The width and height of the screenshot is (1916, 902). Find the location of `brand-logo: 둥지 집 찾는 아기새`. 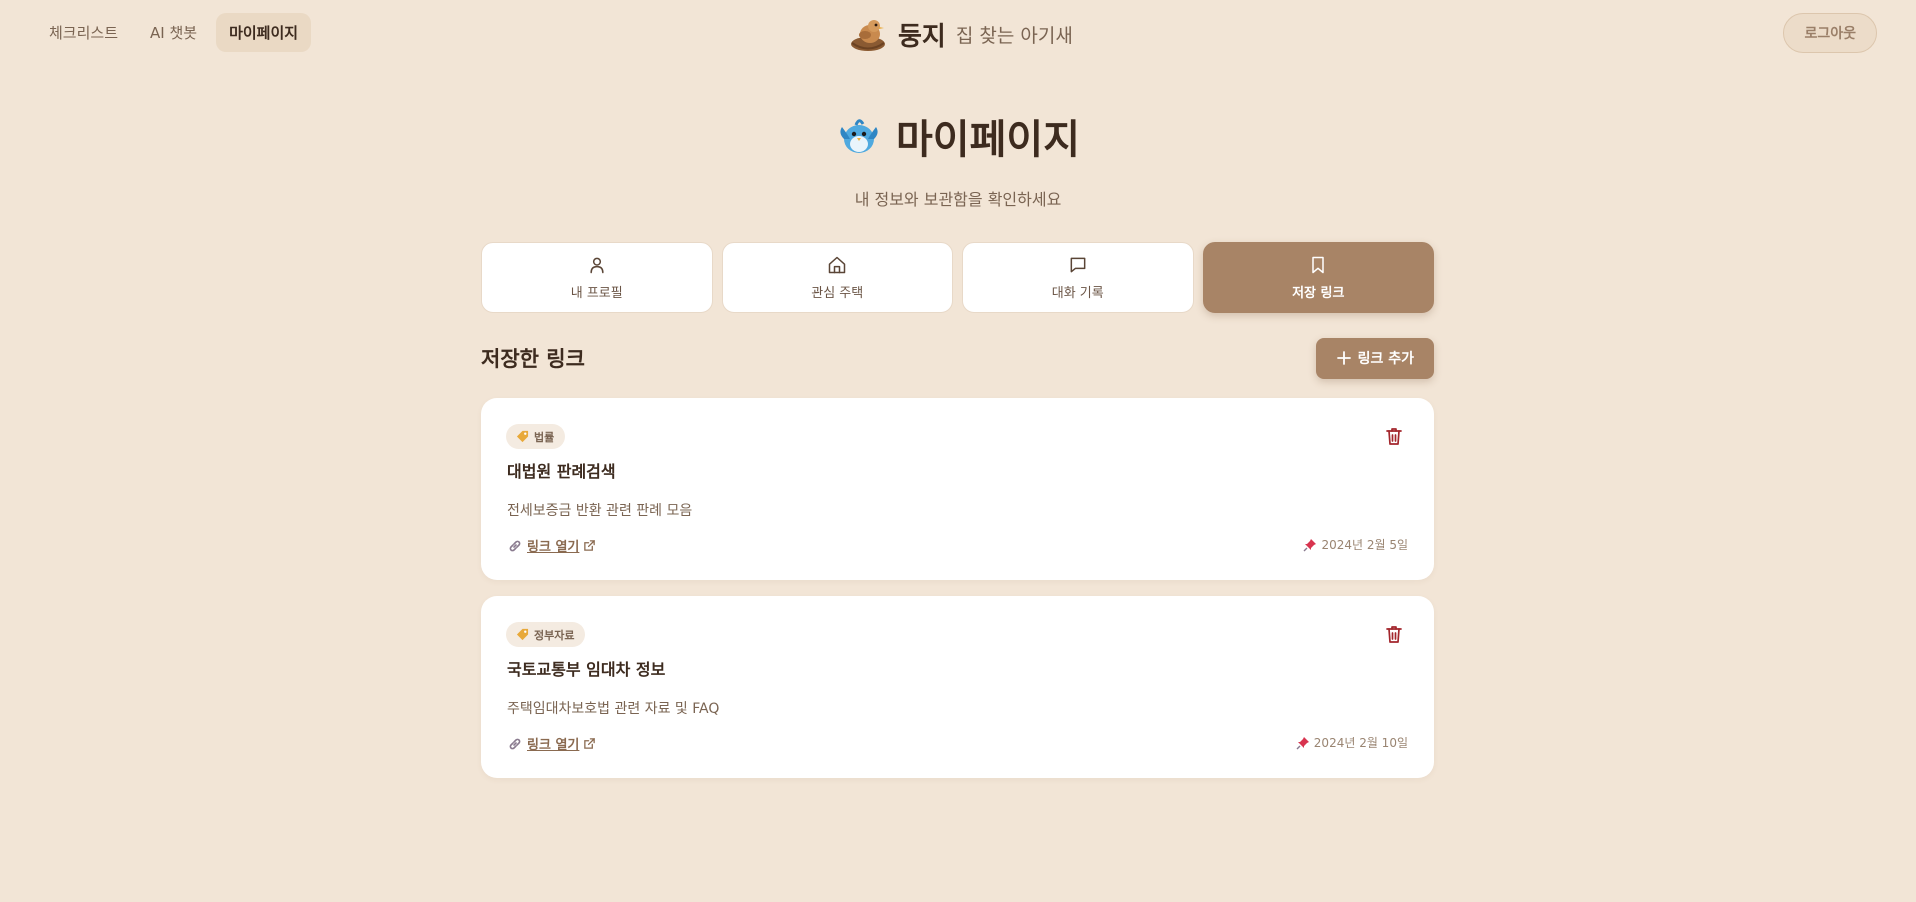

brand-logo: 둥지 집 찾는 아기새 is located at coordinates (960, 34).